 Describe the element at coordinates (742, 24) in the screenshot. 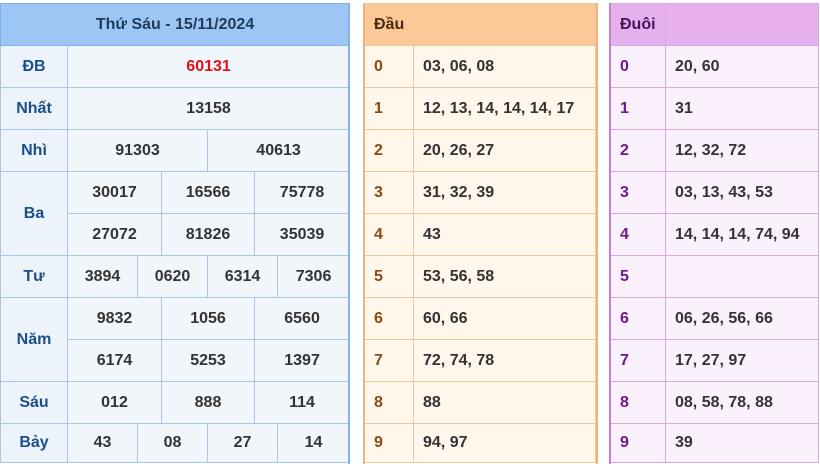

I see `tail-header-blank` at that location.